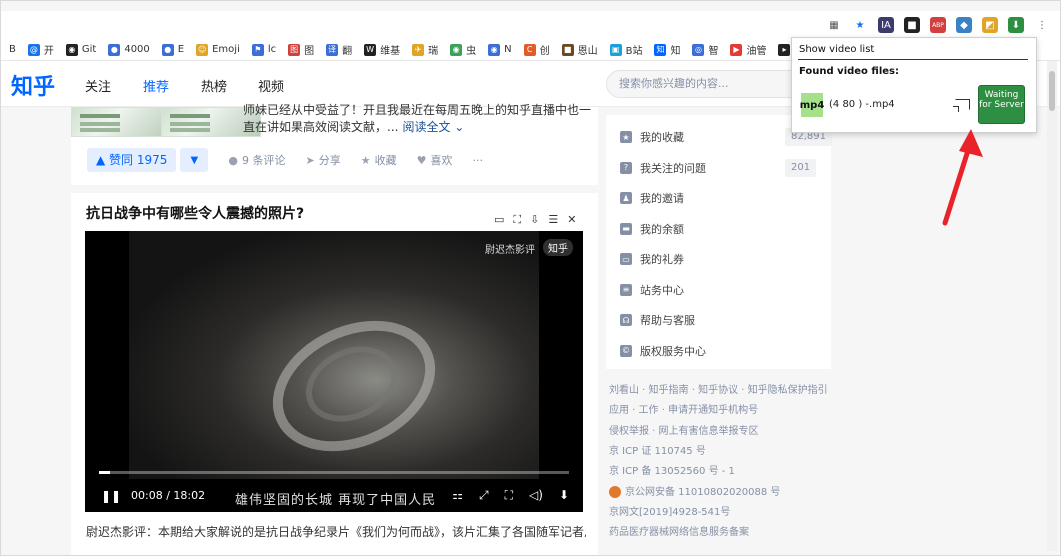  Describe the element at coordinates (214, 85) in the screenshot. I see `tab-hot: 热榜` at that location.